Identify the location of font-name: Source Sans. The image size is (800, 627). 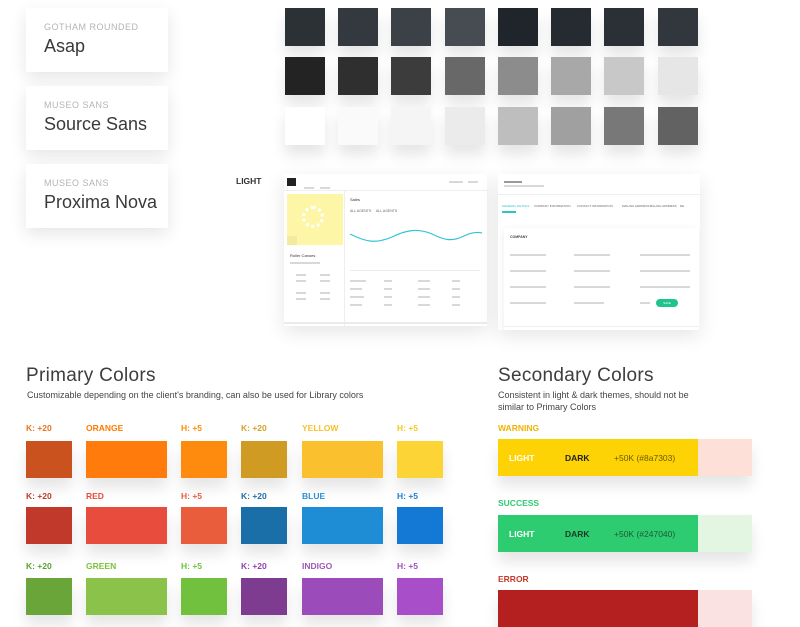
(96, 124).